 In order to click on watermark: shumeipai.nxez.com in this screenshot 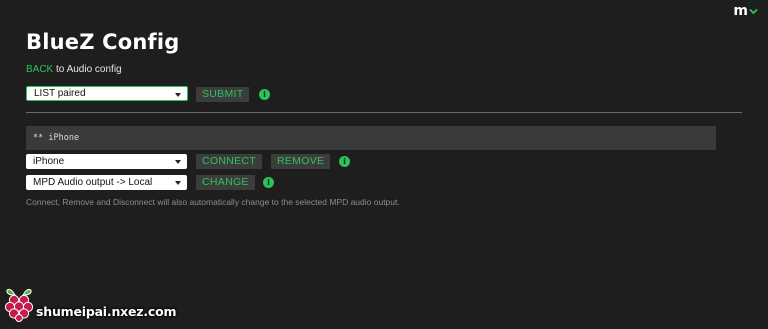, I will do `click(90, 304)`.